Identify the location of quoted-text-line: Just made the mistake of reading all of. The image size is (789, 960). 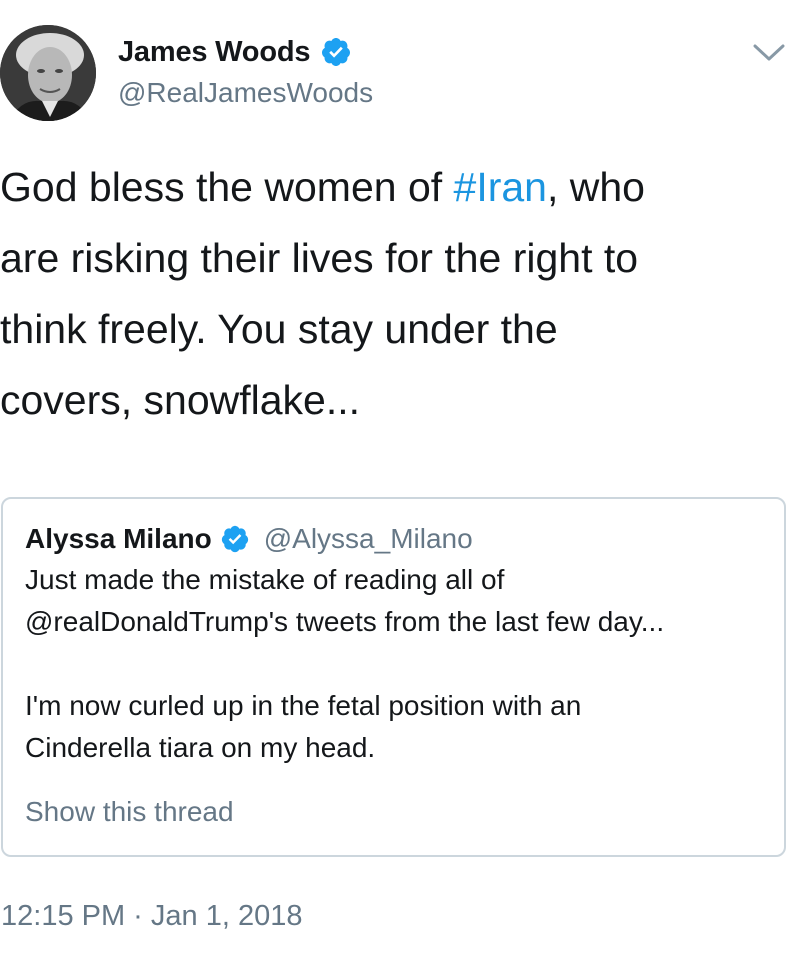
(265, 579).